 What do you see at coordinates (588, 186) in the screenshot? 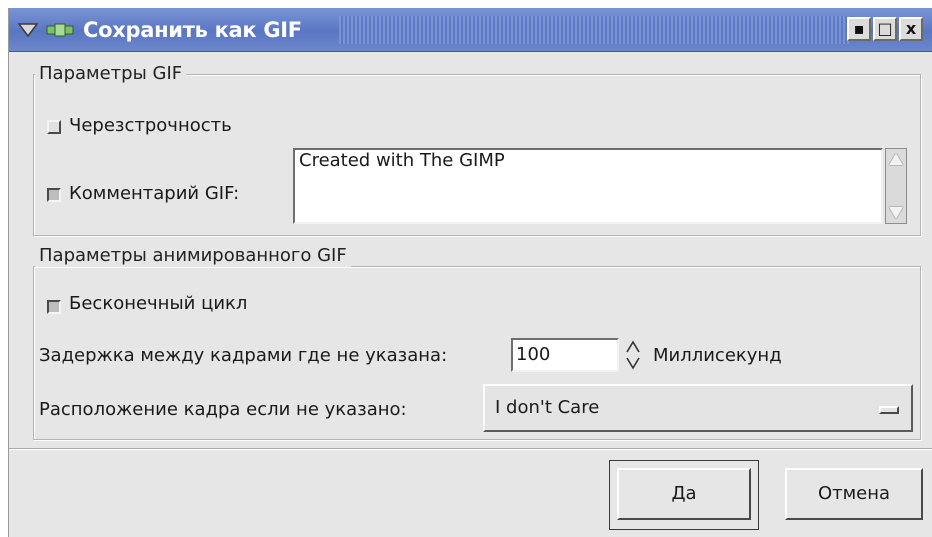
I see `comment-textarea: Created with The GIMP` at bounding box center [588, 186].